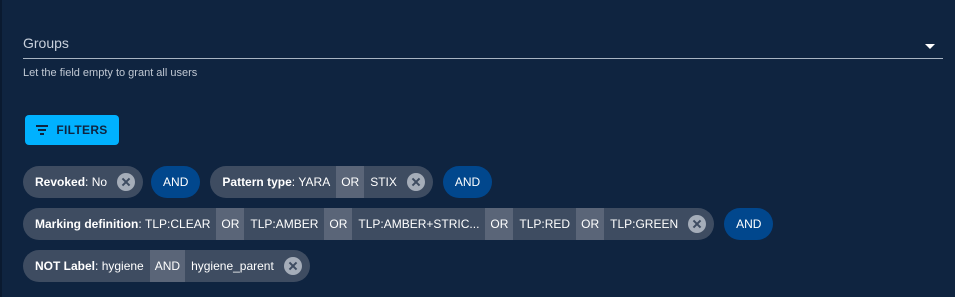  I want to click on filters-button: FILTERS, so click(72, 130).